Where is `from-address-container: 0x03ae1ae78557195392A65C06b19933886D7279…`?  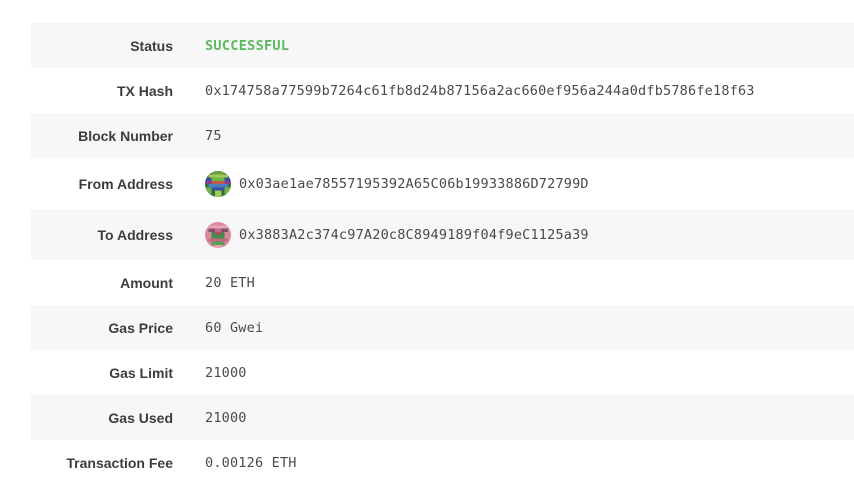
from-address-container: 0x03ae1ae78557195392A65C06b19933886D7279… is located at coordinates (397, 183).